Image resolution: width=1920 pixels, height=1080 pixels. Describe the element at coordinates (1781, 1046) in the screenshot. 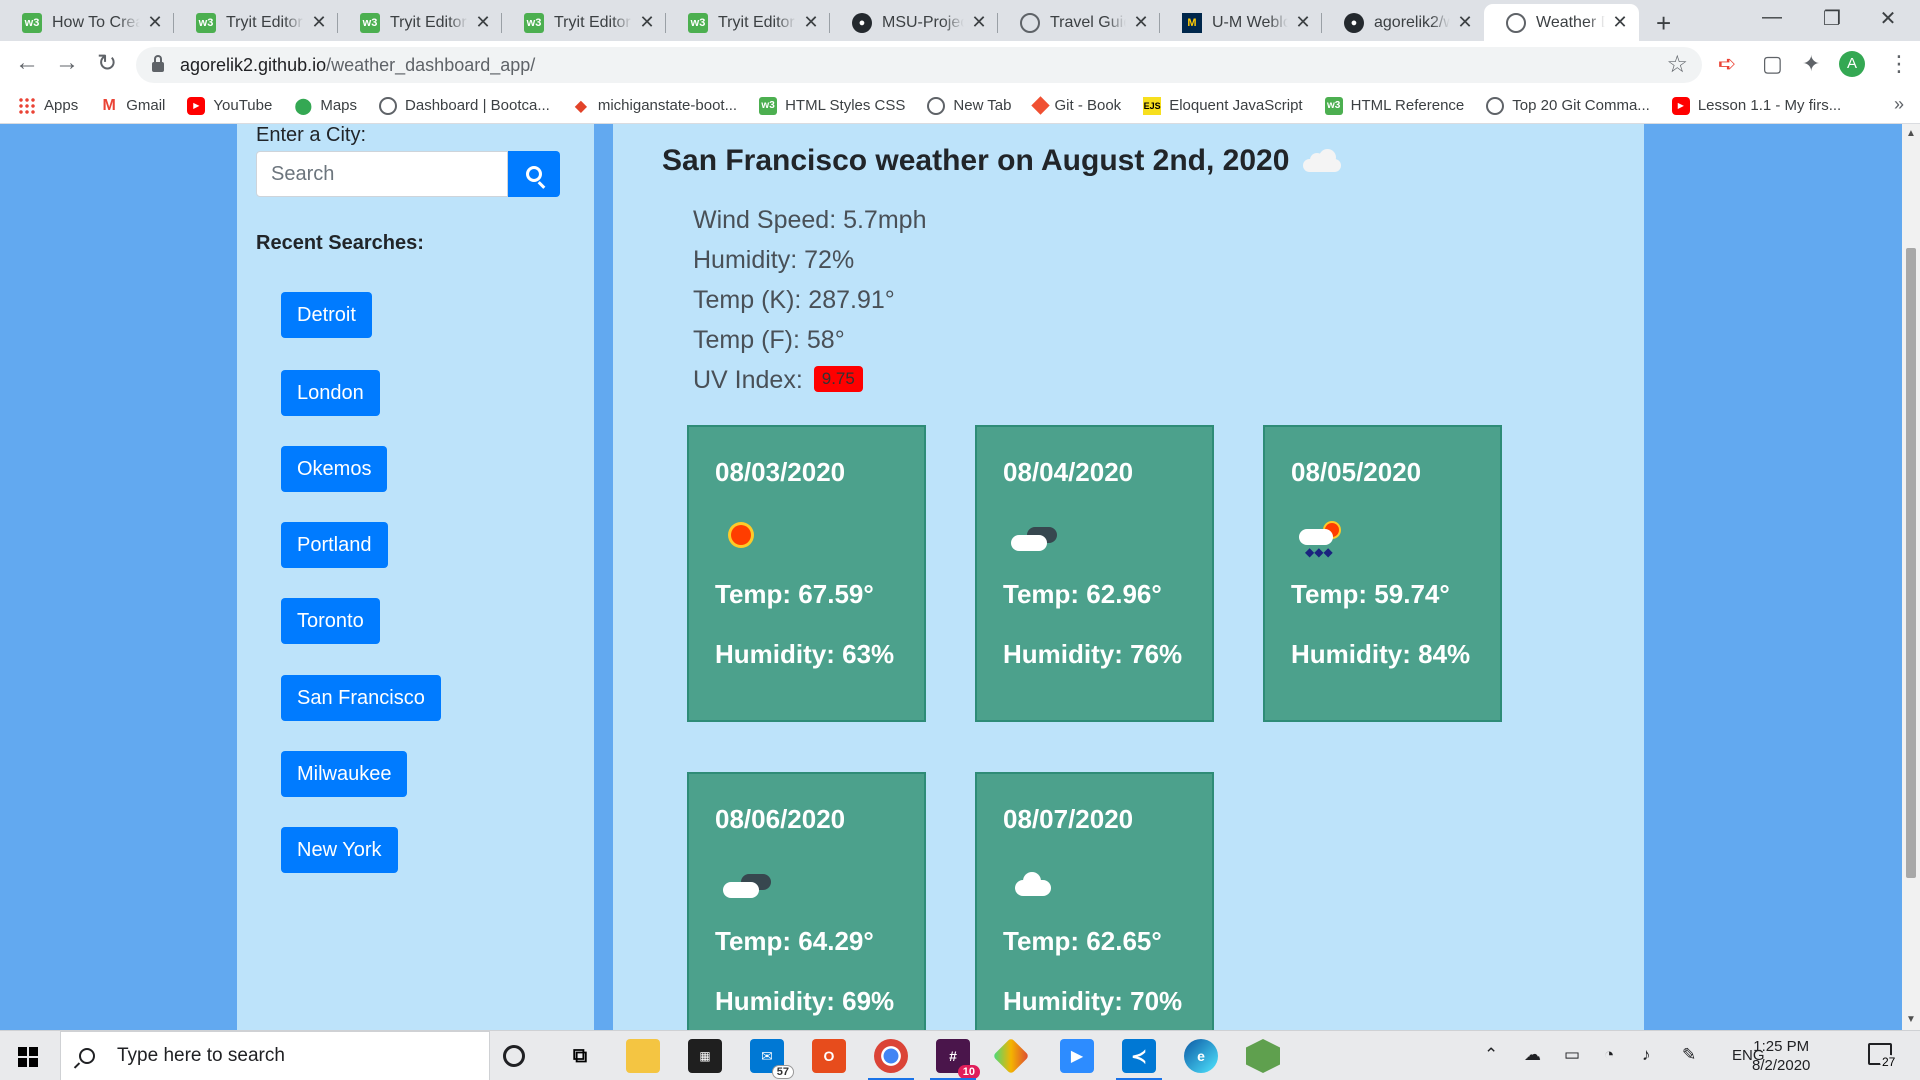

I see `clock-time: 1:25 PM` at that location.